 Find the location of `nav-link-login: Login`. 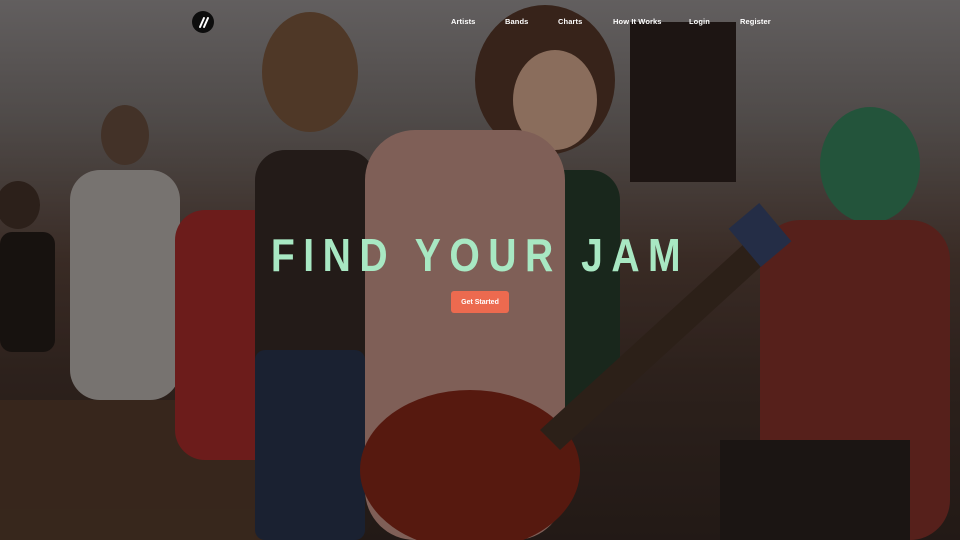

nav-link-login: Login is located at coordinates (699, 21).